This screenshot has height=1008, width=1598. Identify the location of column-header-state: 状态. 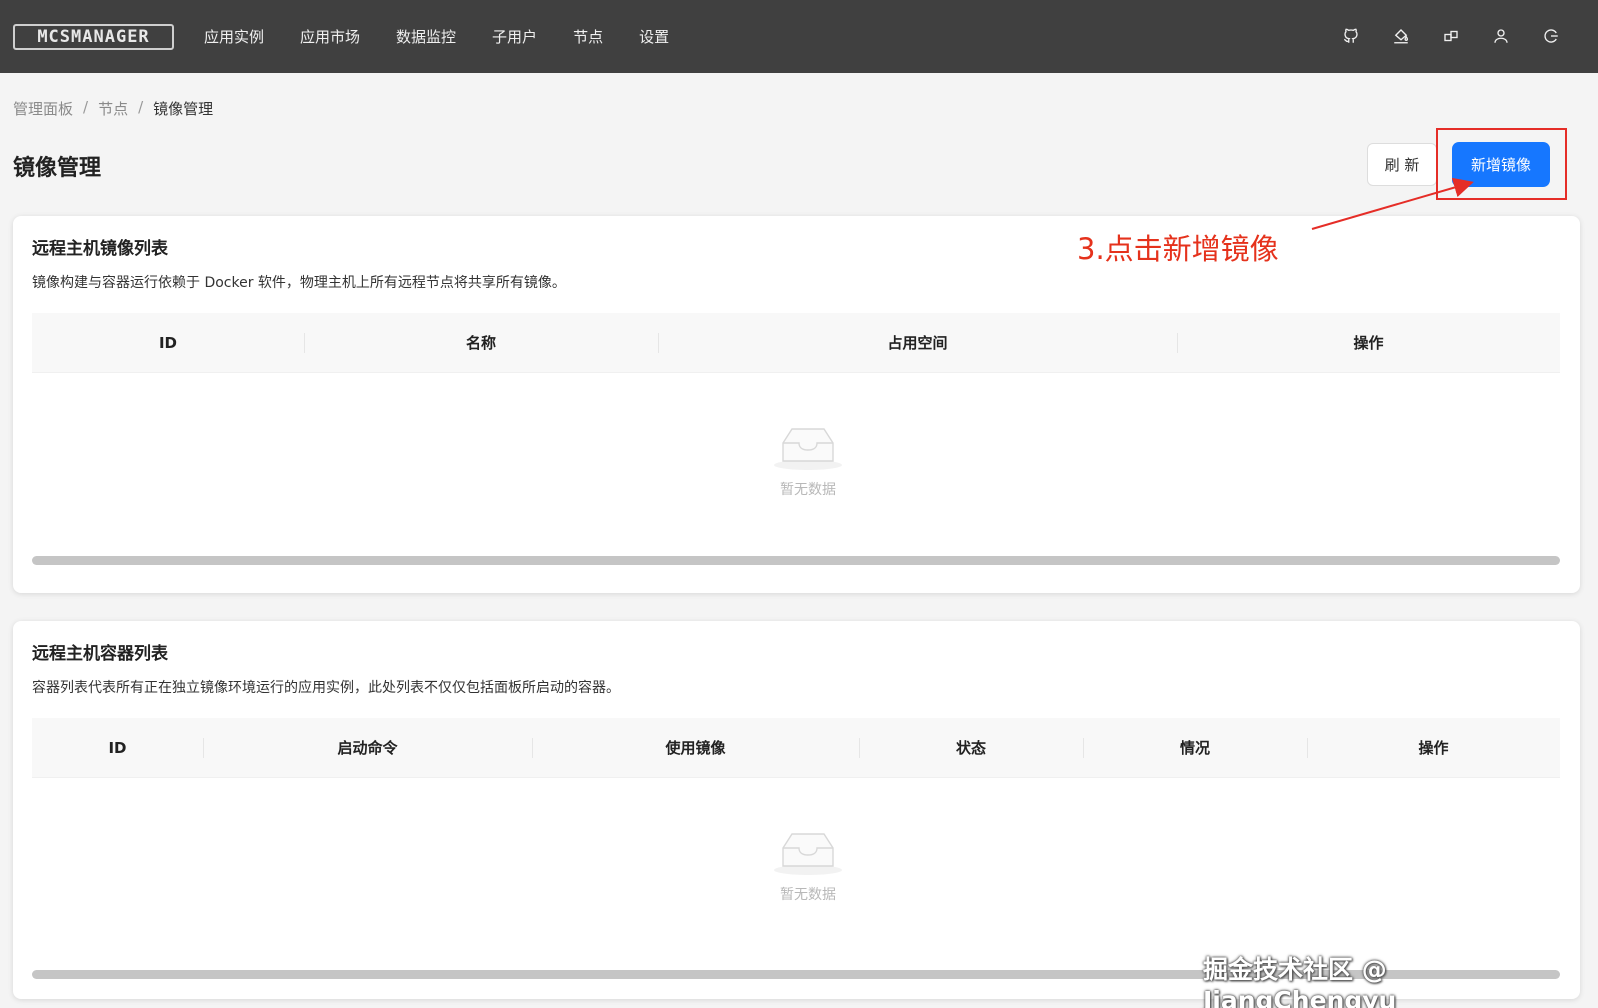
(971, 747).